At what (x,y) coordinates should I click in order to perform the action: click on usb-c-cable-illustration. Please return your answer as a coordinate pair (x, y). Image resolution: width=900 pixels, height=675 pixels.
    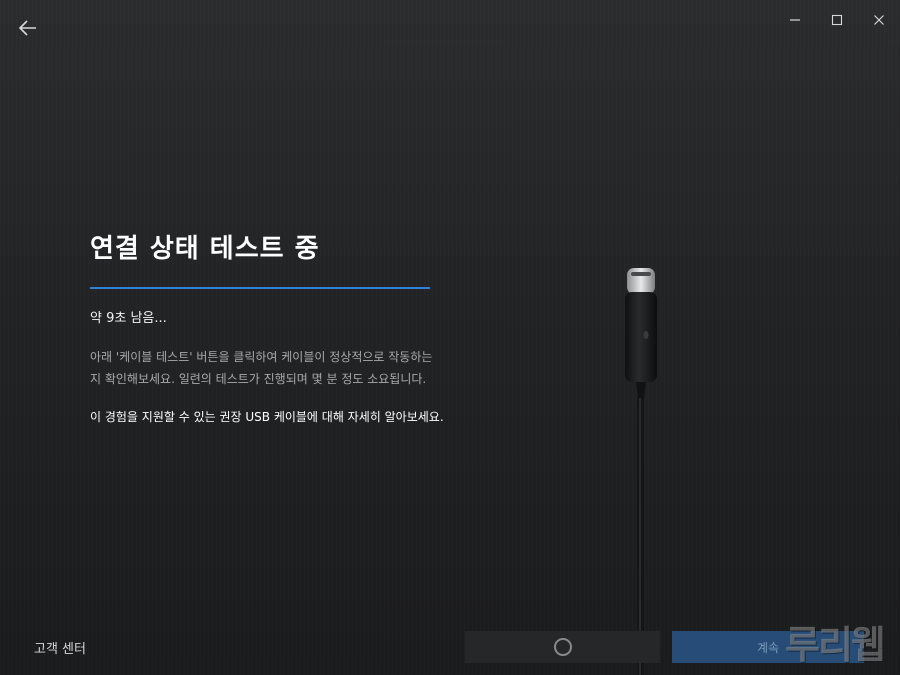
    Looking at the image, I should click on (641, 471).